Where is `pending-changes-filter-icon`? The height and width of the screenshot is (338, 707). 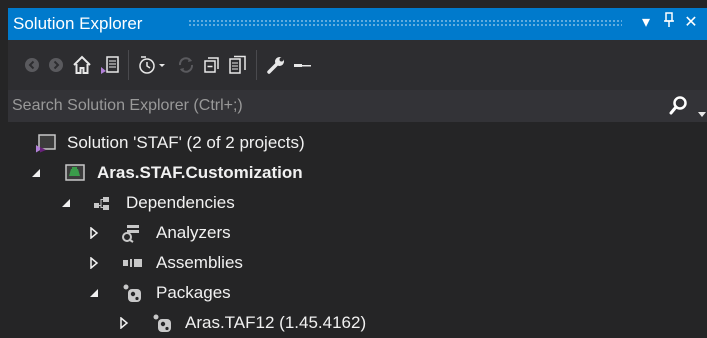 pending-changes-filter-icon is located at coordinates (153, 65).